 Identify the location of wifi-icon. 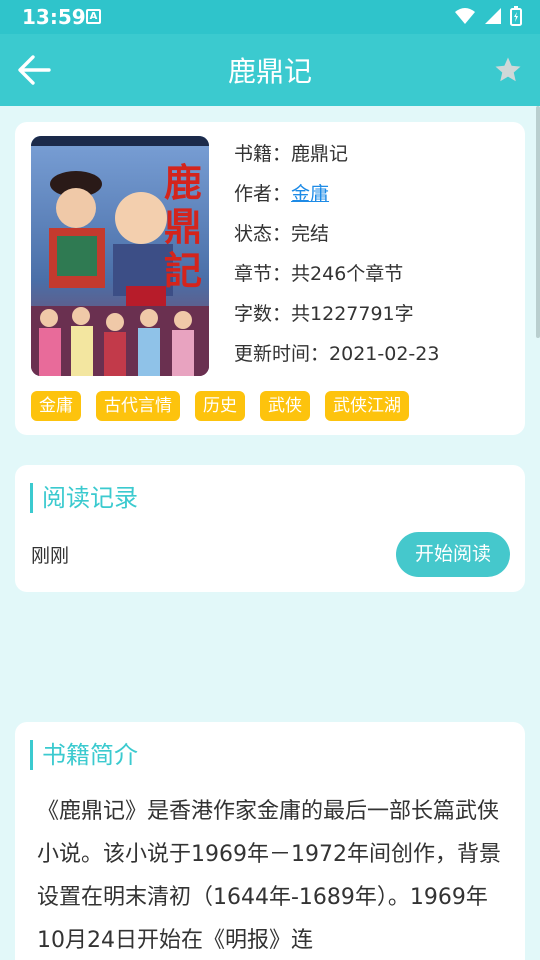
(465, 16).